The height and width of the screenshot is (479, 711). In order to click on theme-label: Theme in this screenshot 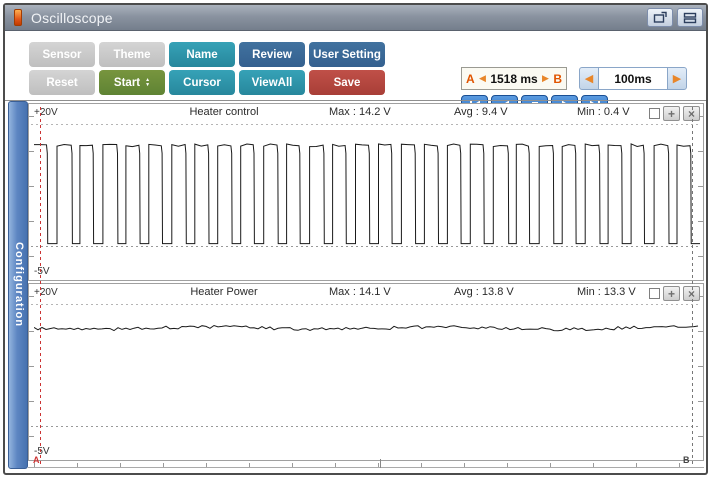, I will do `click(132, 54)`.